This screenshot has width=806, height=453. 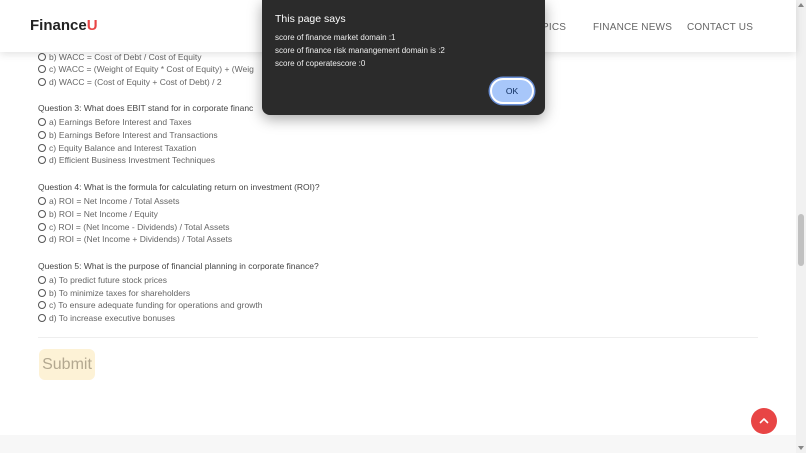 I want to click on q5-option-d: d) To increase executive bonuses, so click(x=106, y=318).